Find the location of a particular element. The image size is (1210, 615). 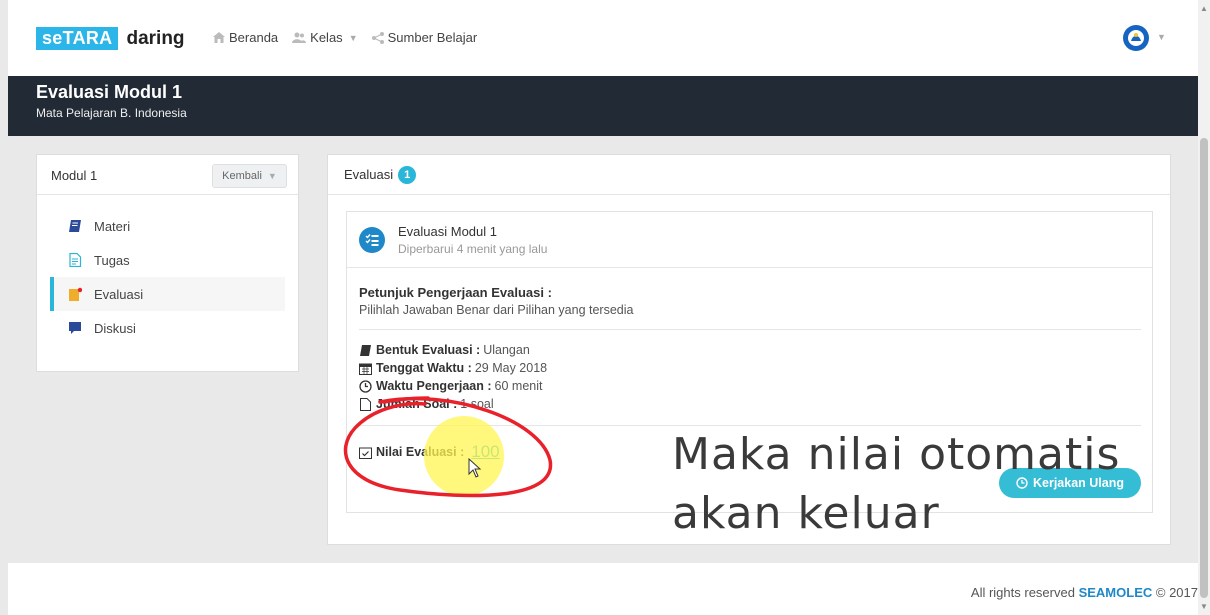

deadline-value: 29 May 2018 is located at coordinates (511, 368).